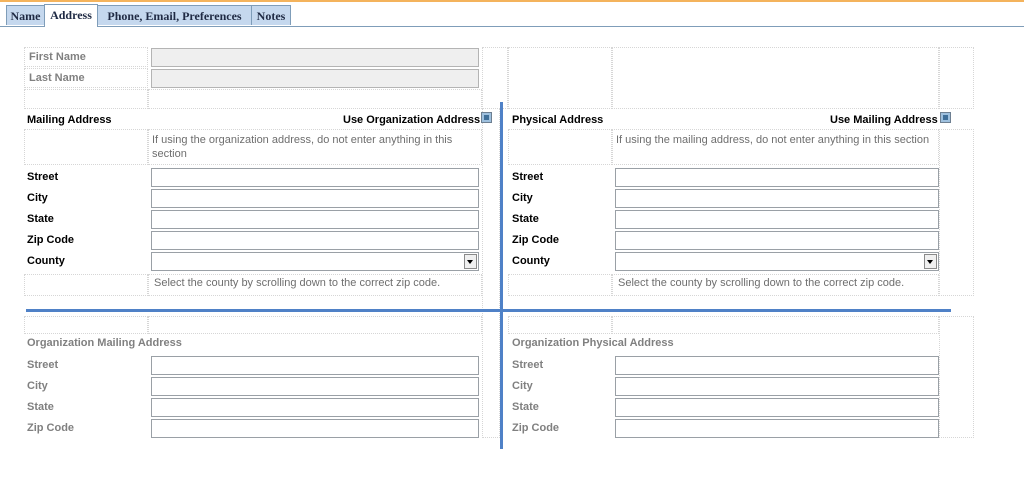 Image resolution: width=1024 pixels, height=484 pixels. What do you see at coordinates (51, 428) in the screenshot?
I see `org-mailing-zip-label: Zip Code` at bounding box center [51, 428].